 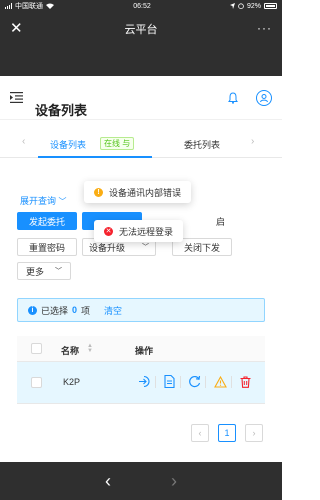 I want to click on tab-scroll-left-icon: ‹, so click(x=23, y=141).